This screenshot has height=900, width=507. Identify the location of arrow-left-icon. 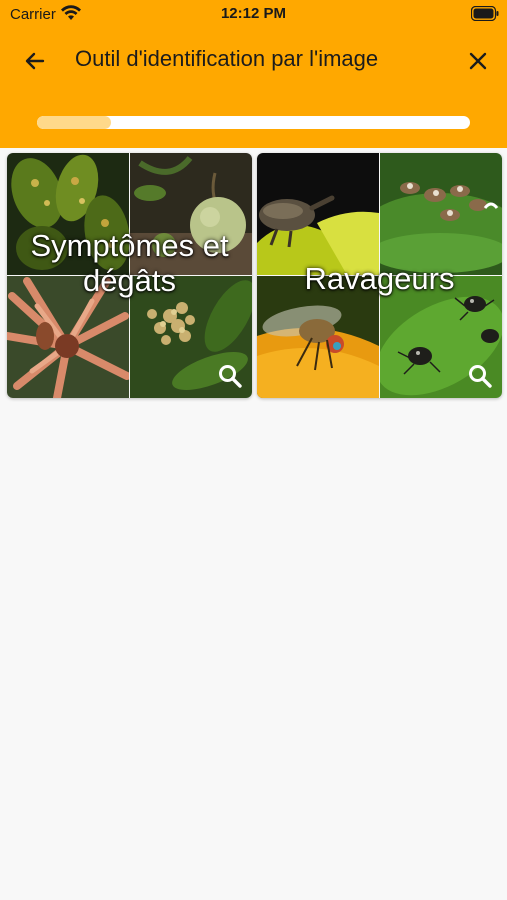
(35, 61).